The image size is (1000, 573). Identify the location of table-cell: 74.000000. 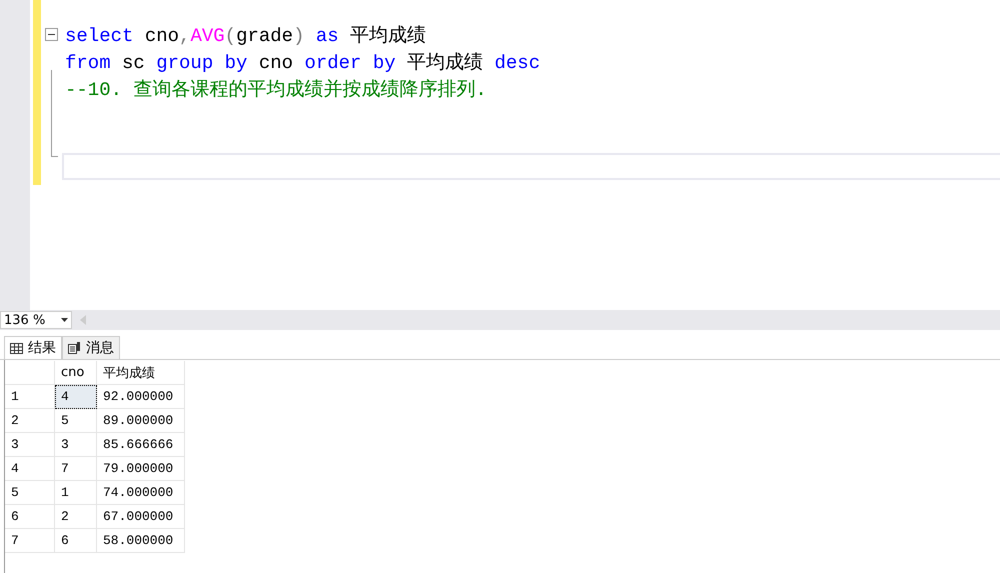
(141, 493).